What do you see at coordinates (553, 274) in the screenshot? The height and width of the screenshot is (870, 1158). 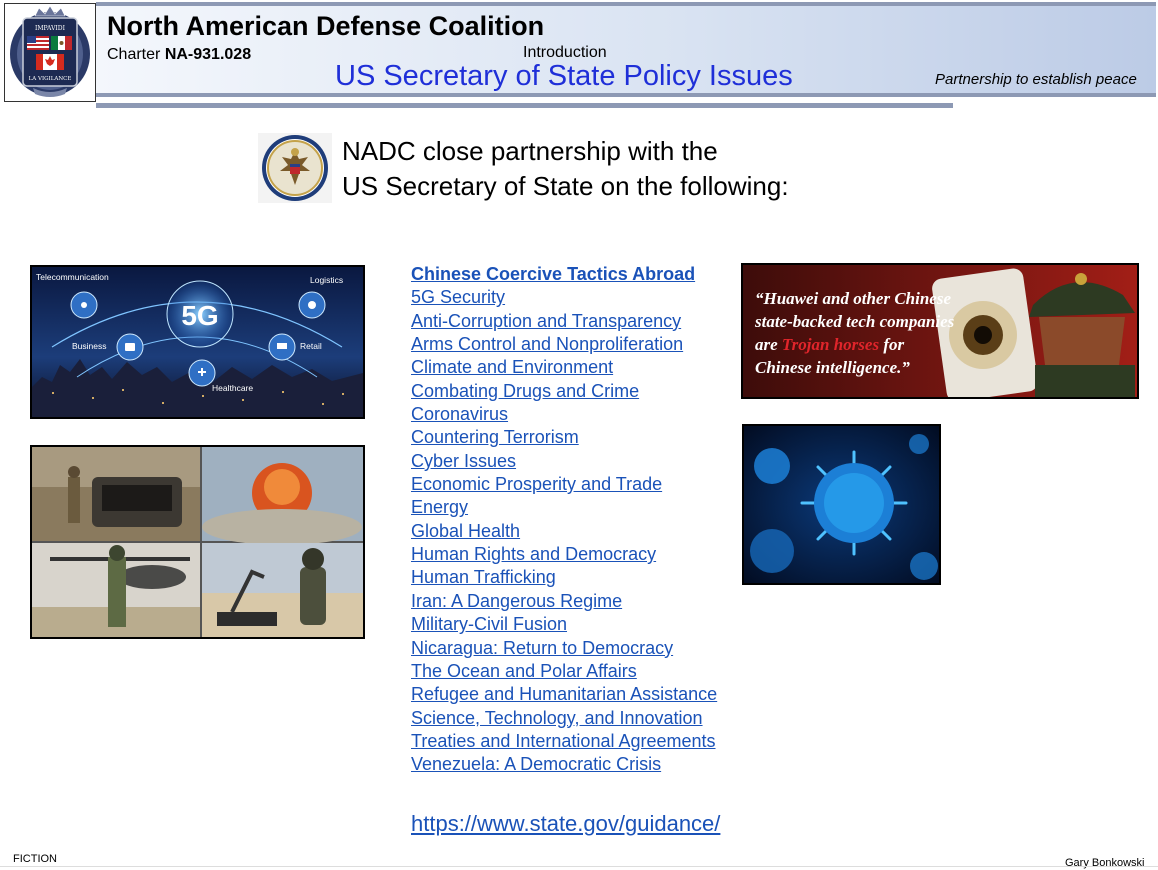 I see `policy-topic-link: Chinese Coercive Tactics Abroad` at bounding box center [553, 274].